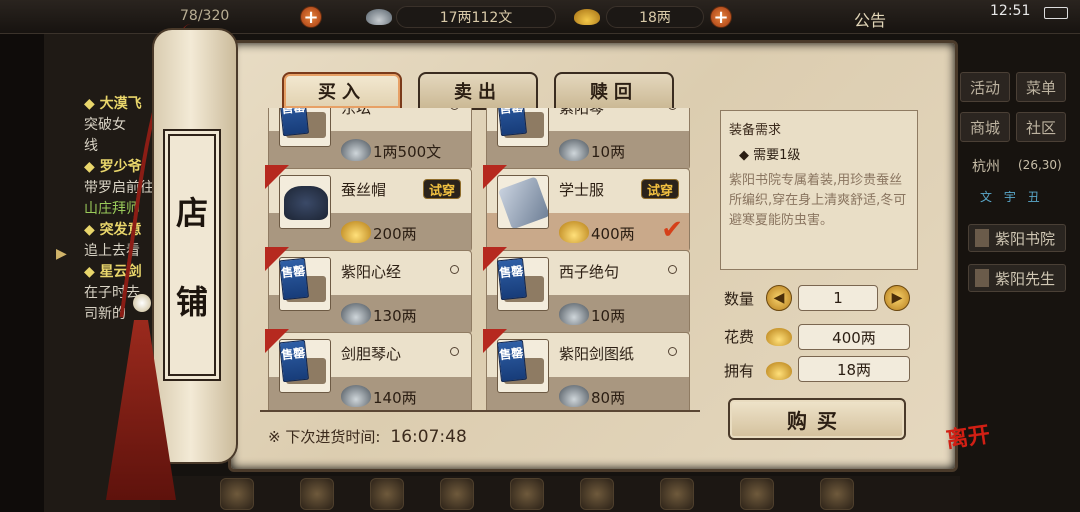 The width and height of the screenshot is (1080, 512). Describe the element at coordinates (586, 369) in the screenshot. I see `shop-item: 售罄 紫阳剑图纸 80两` at that location.